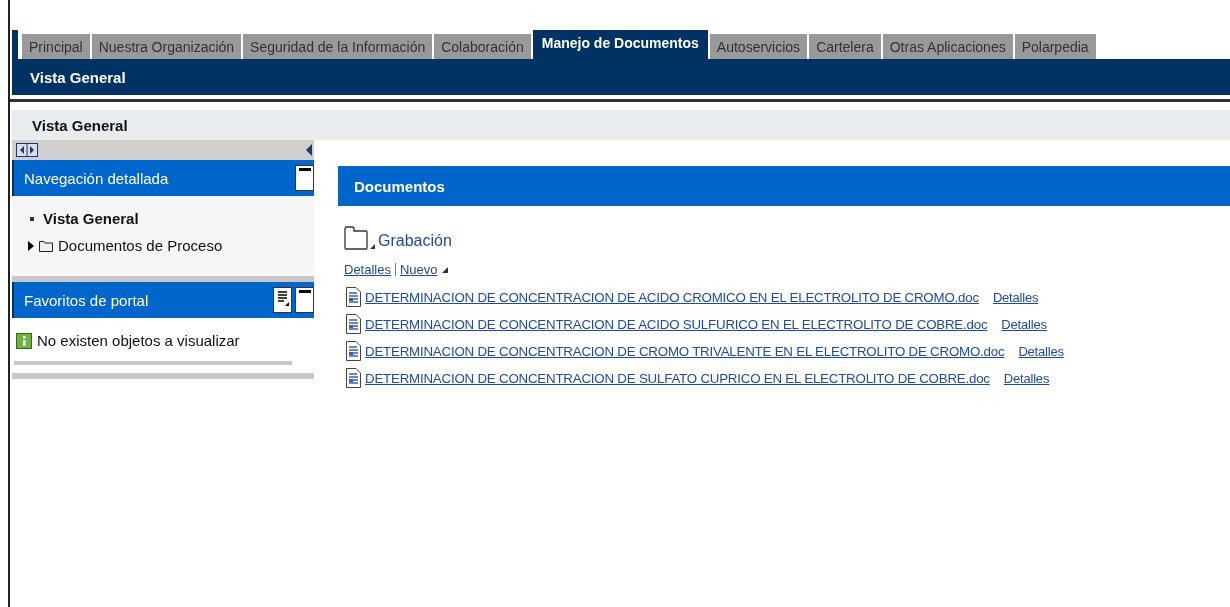  Describe the element at coordinates (685, 351) in the screenshot. I see `document-link: DETERMINACION DE CONCENTRACION DE CROMO TRIVALENTE EN EL ELECTROLITO DE CROMO.doc` at that location.